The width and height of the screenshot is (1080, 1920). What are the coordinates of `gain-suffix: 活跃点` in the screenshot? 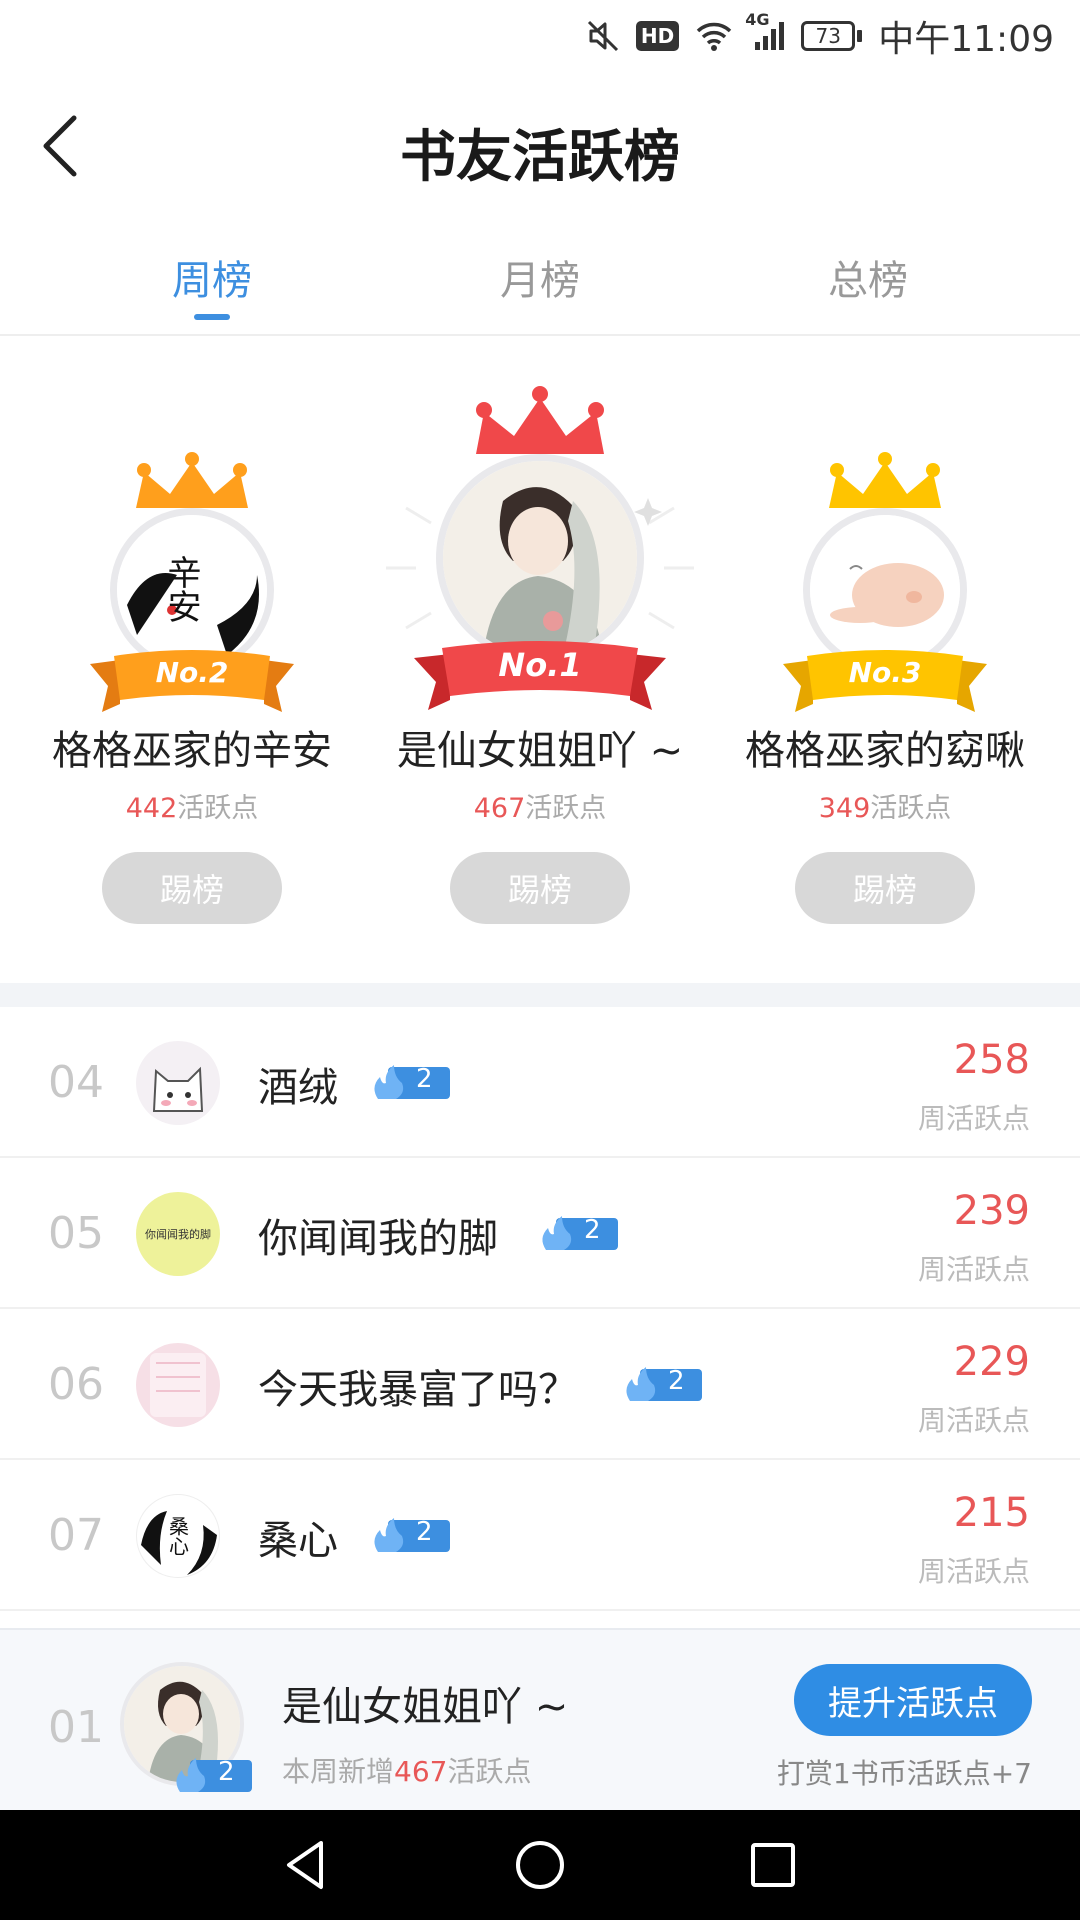 It's located at (489, 1771).